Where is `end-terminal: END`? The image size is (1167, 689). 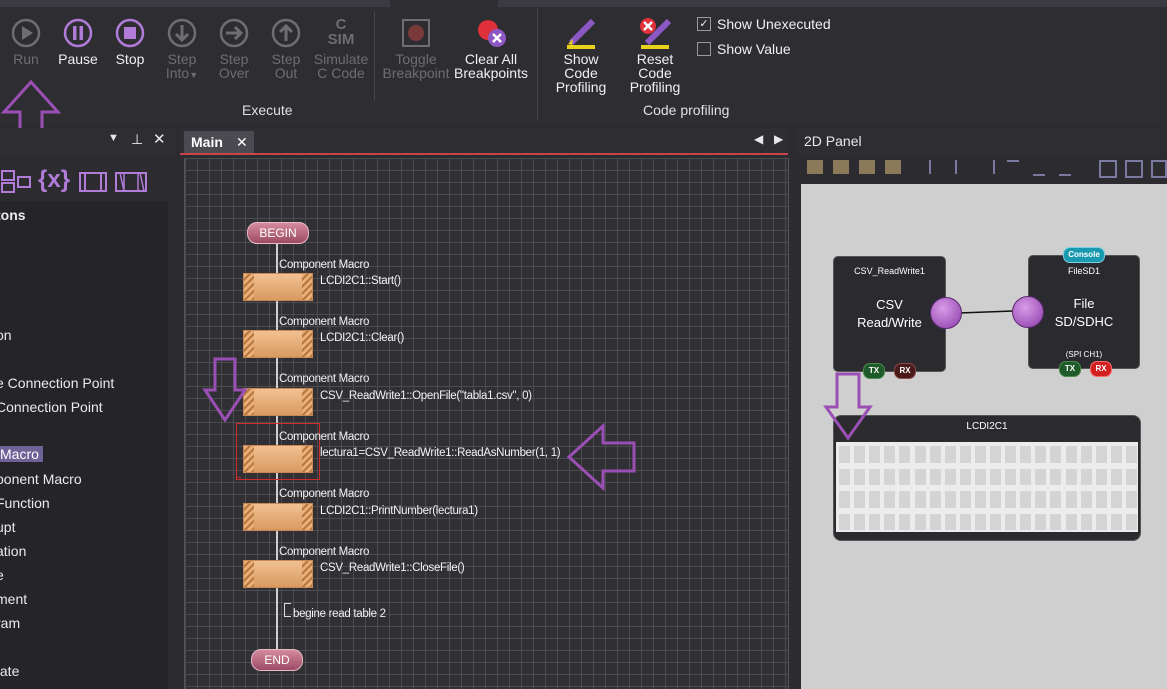 end-terminal: END is located at coordinates (277, 660).